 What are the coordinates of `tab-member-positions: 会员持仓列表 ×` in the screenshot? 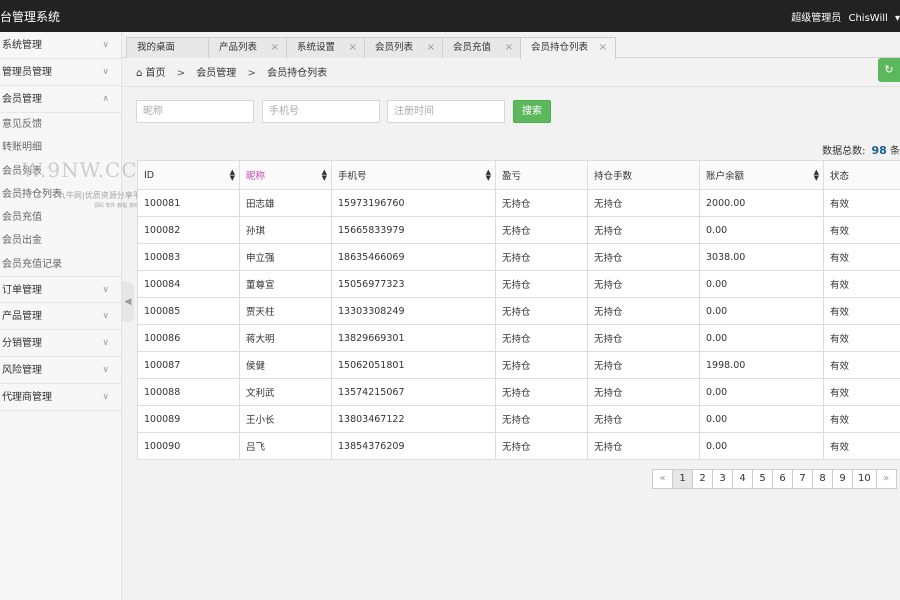 It's located at (568, 48).